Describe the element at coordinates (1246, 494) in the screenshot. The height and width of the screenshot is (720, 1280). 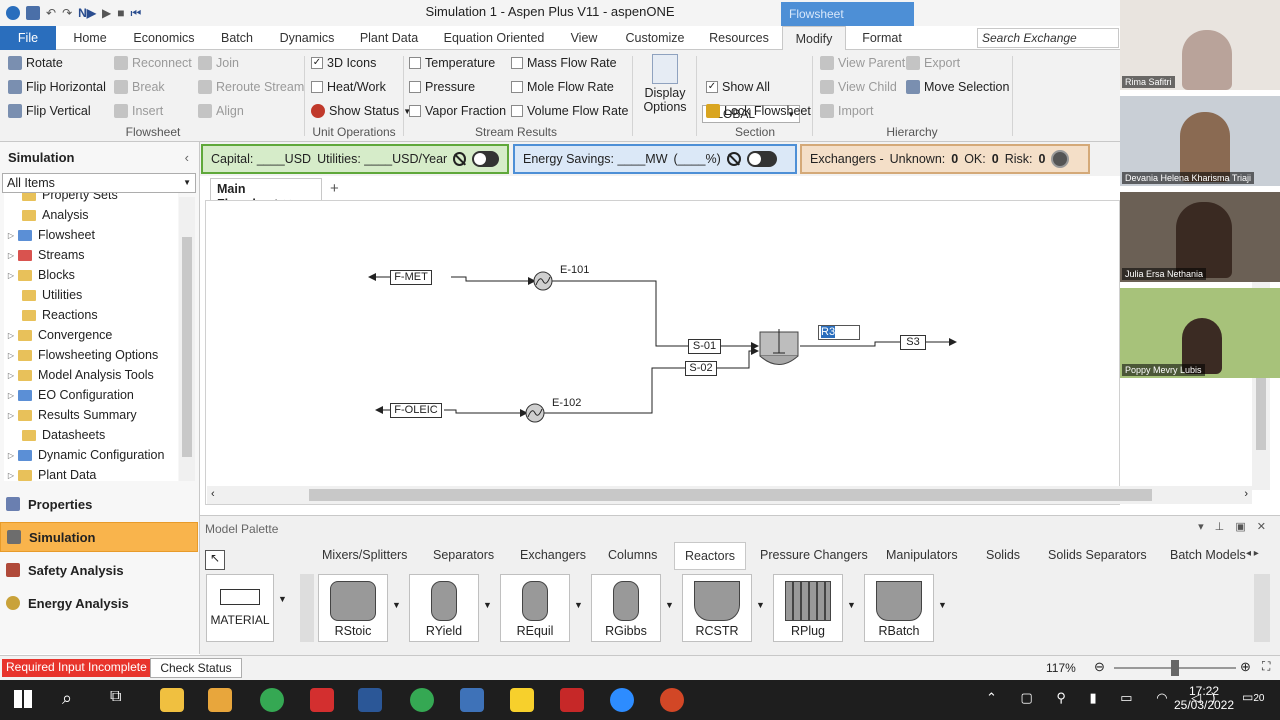
I see `scroll-right-icon: ›` at that location.